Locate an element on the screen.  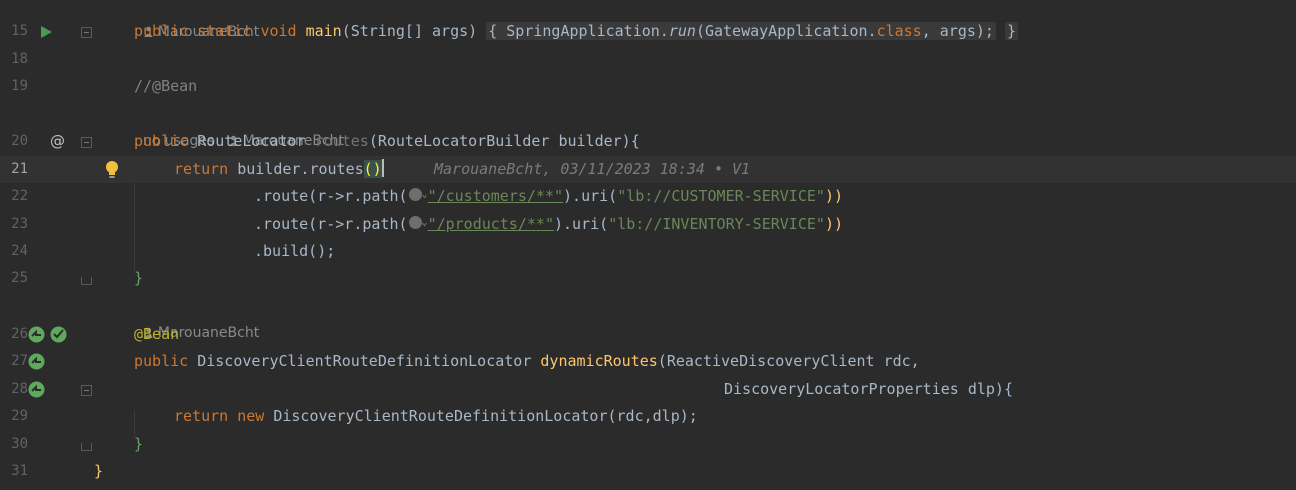
line-number: 31 is located at coordinates (19, 471).